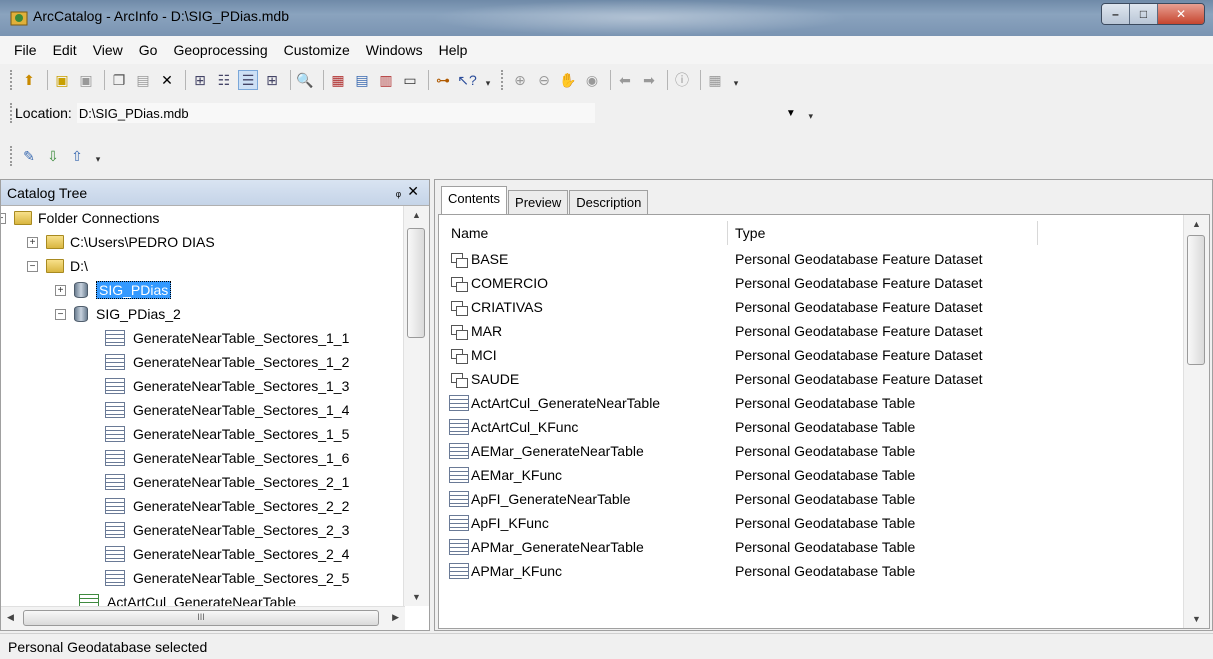 The width and height of the screenshot is (1213, 659). Describe the element at coordinates (474, 200) in the screenshot. I see `tab-contents: Contents` at that location.